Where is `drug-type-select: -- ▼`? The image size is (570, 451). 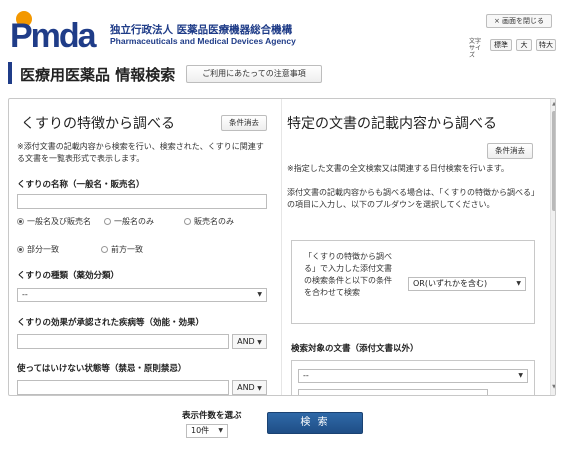
drug-type-select: -- ▼ is located at coordinates (142, 295).